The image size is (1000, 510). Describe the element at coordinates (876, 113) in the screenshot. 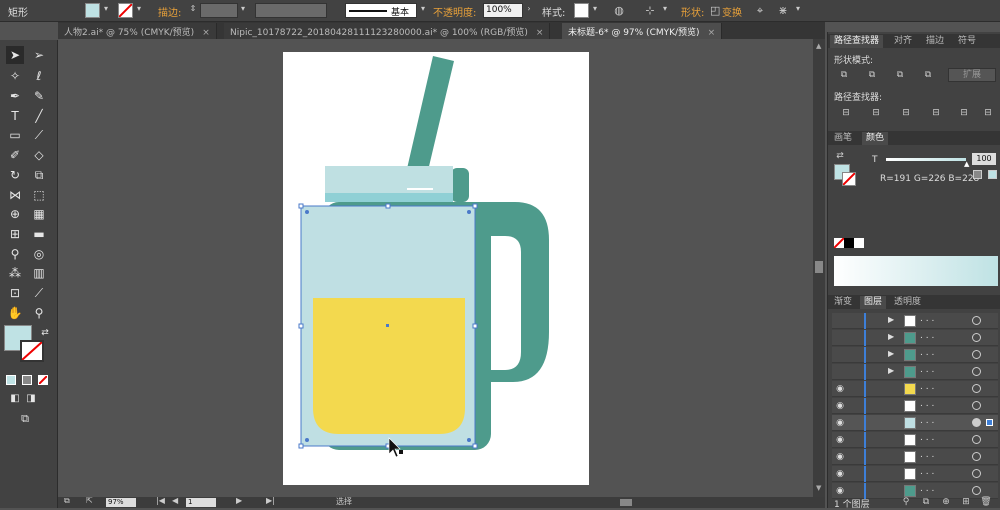

I see `trim-icon: ⊟` at that location.